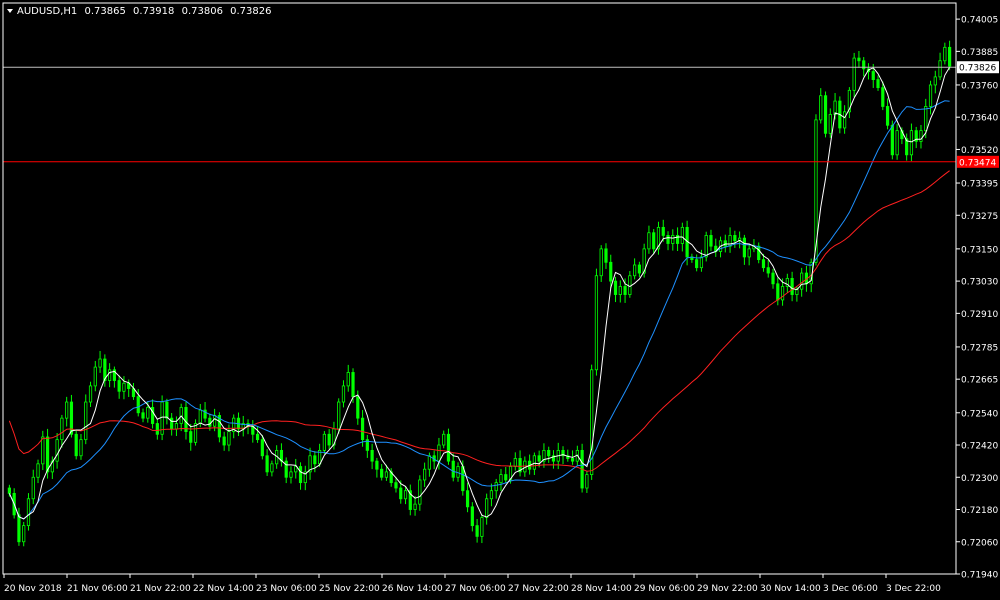 The image size is (1000, 600). Describe the element at coordinates (475, 589) in the screenshot. I see `x-tick-label: 27 Nov 06:00` at that location.